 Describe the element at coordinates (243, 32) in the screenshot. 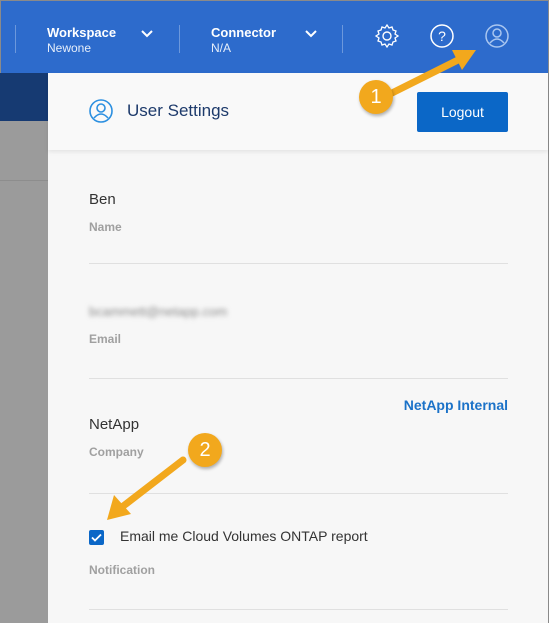

I see `connector-title: Connector` at that location.